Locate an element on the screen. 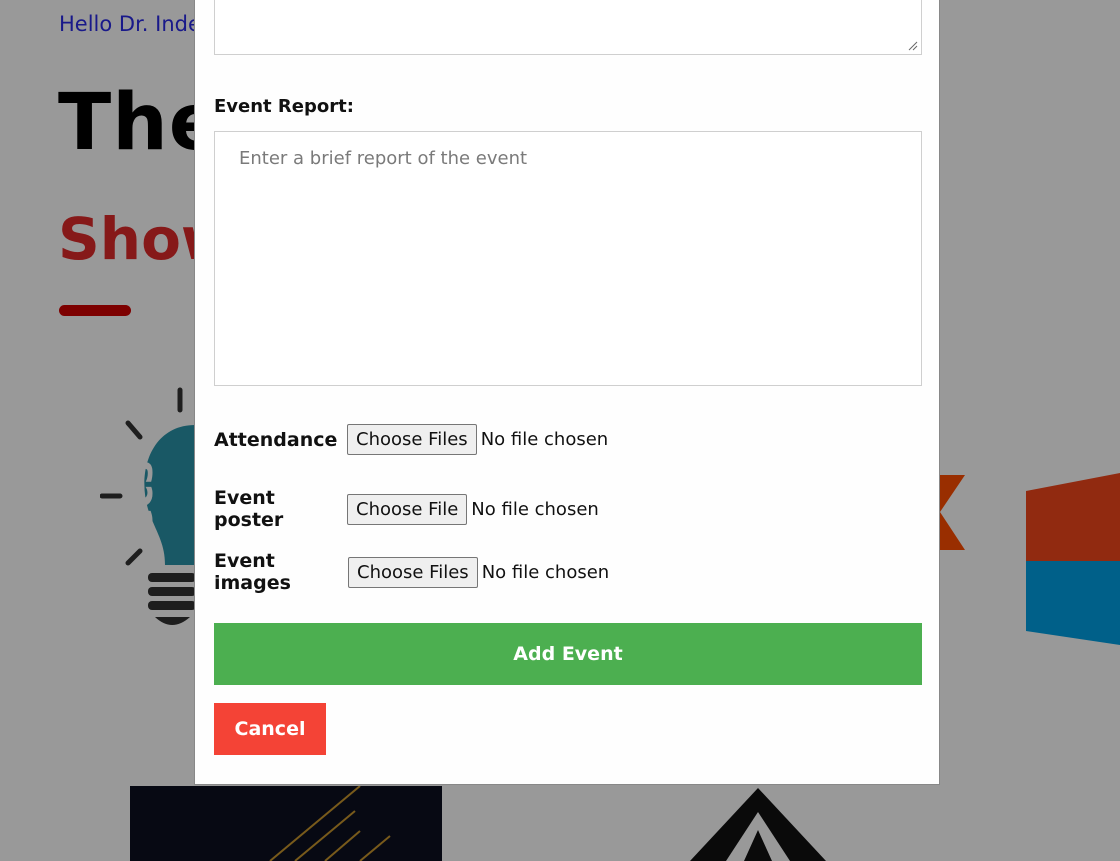  resize-handle-icon is located at coordinates (913, 46).